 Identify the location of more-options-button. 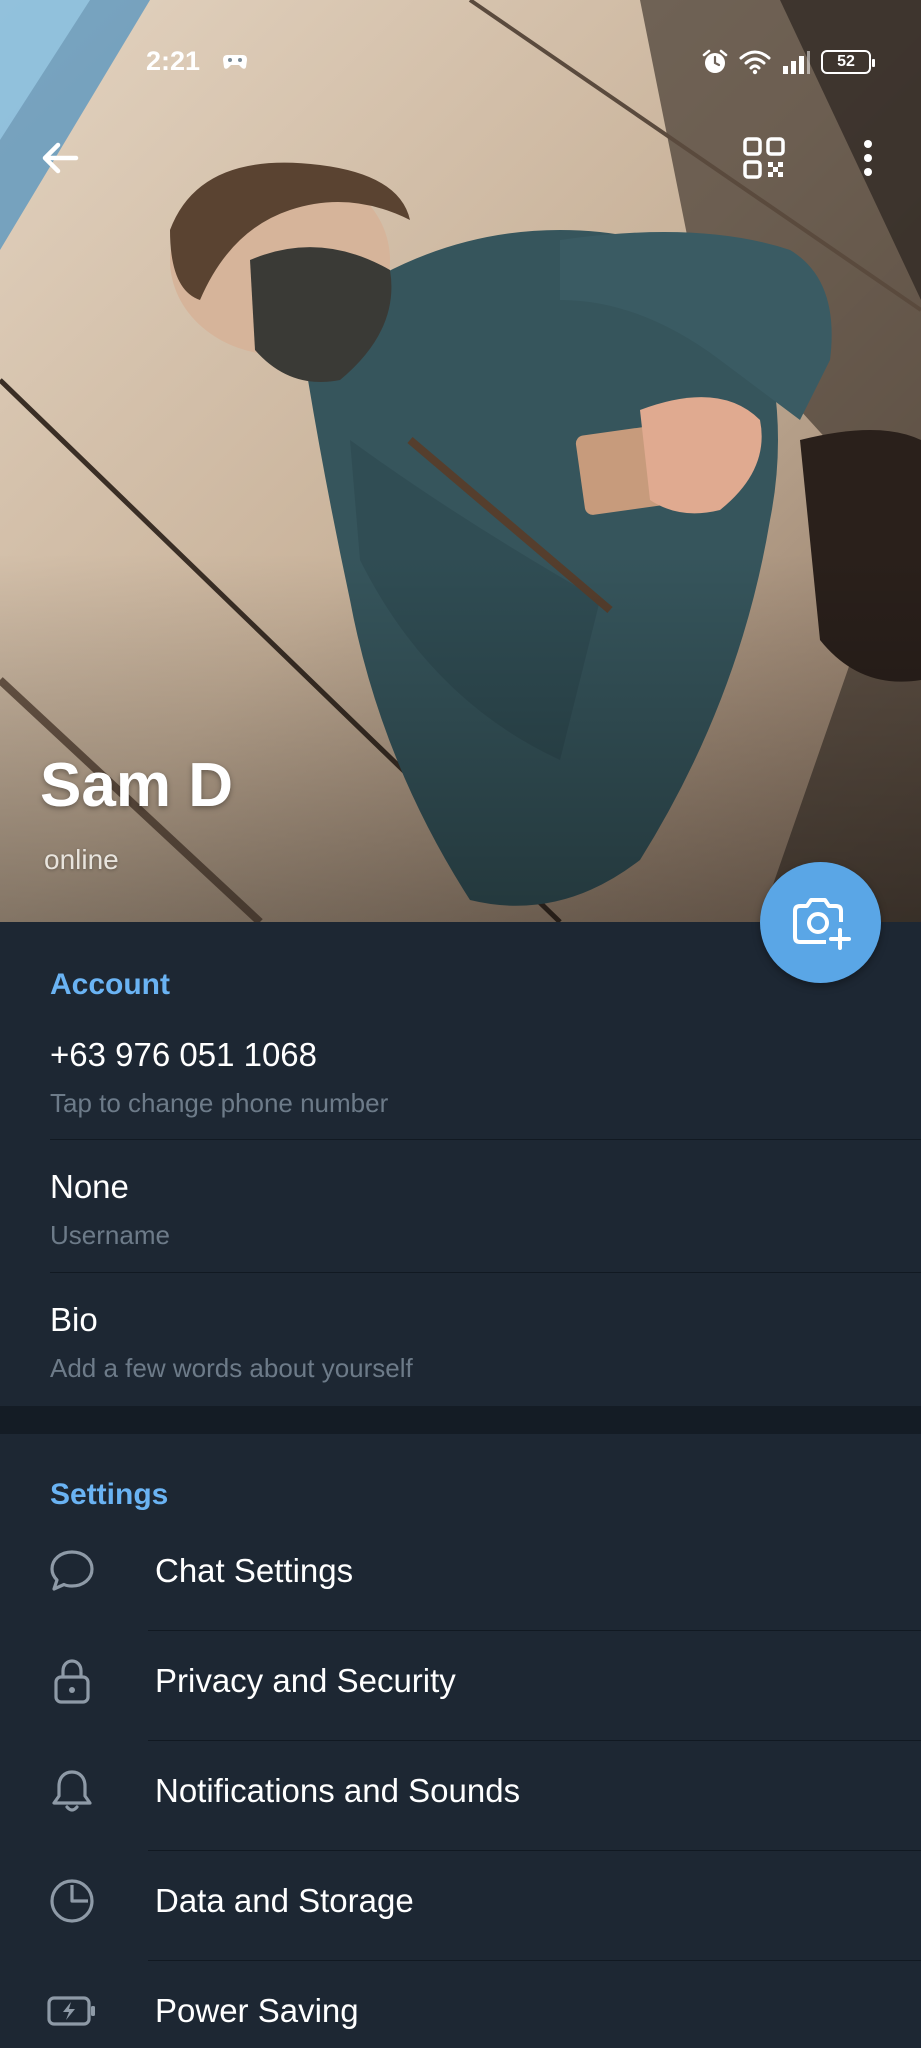
(868, 158).